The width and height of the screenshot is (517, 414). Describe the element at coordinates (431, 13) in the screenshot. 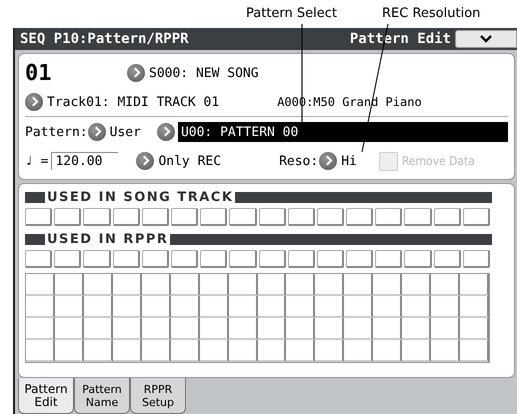

I see `callout-label: REC Resolution` at that location.